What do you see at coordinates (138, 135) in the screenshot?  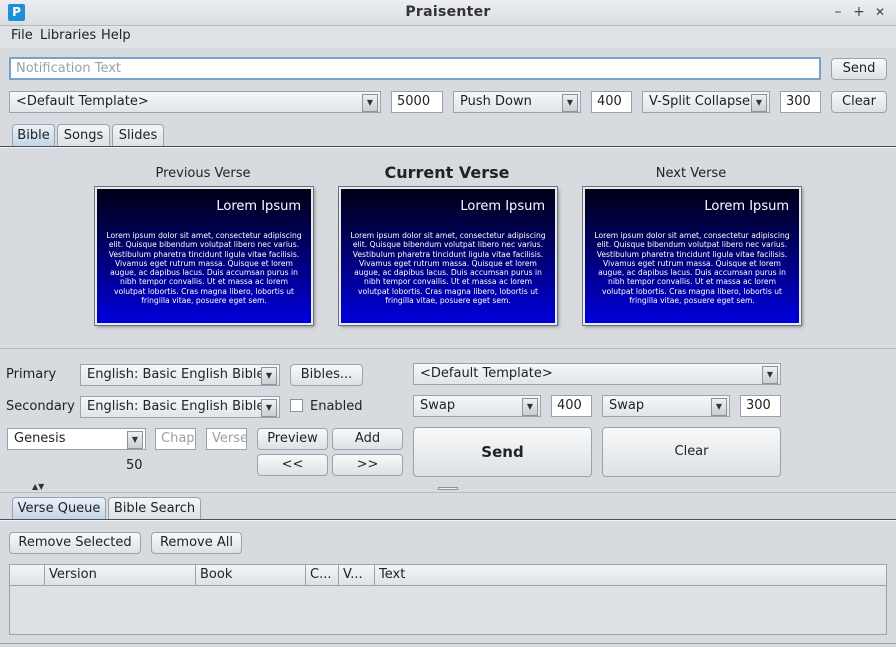 I see `tab-slides: Slides` at bounding box center [138, 135].